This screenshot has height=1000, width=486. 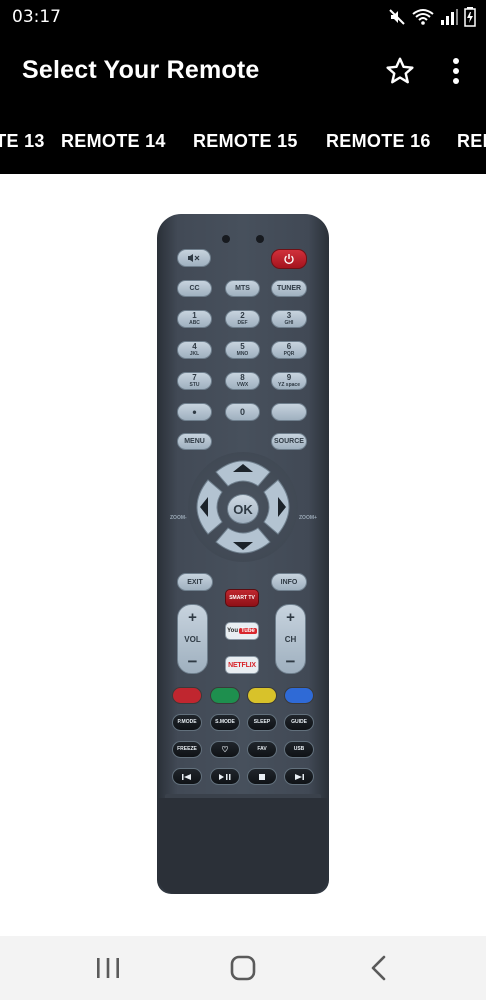 I want to click on ok-key: OK, so click(x=243, y=509).